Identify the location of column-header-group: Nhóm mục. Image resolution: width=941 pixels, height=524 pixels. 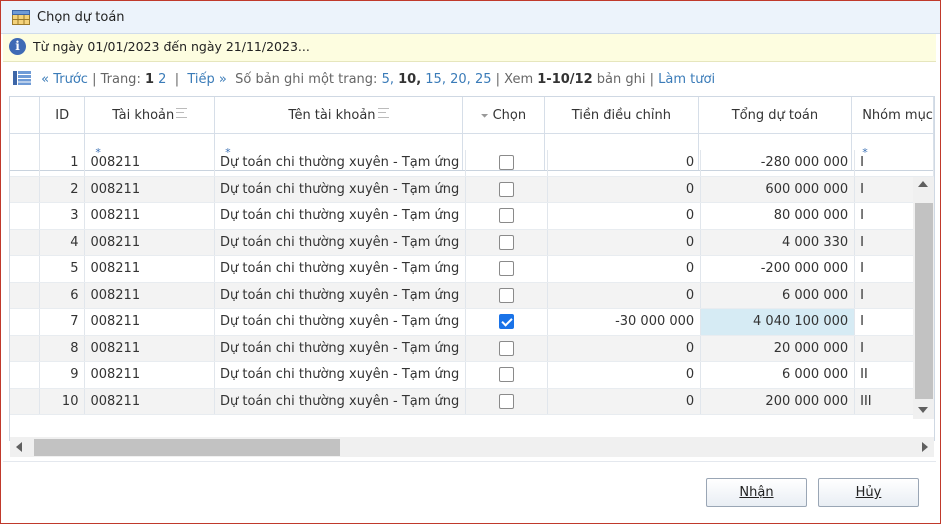
(892, 115).